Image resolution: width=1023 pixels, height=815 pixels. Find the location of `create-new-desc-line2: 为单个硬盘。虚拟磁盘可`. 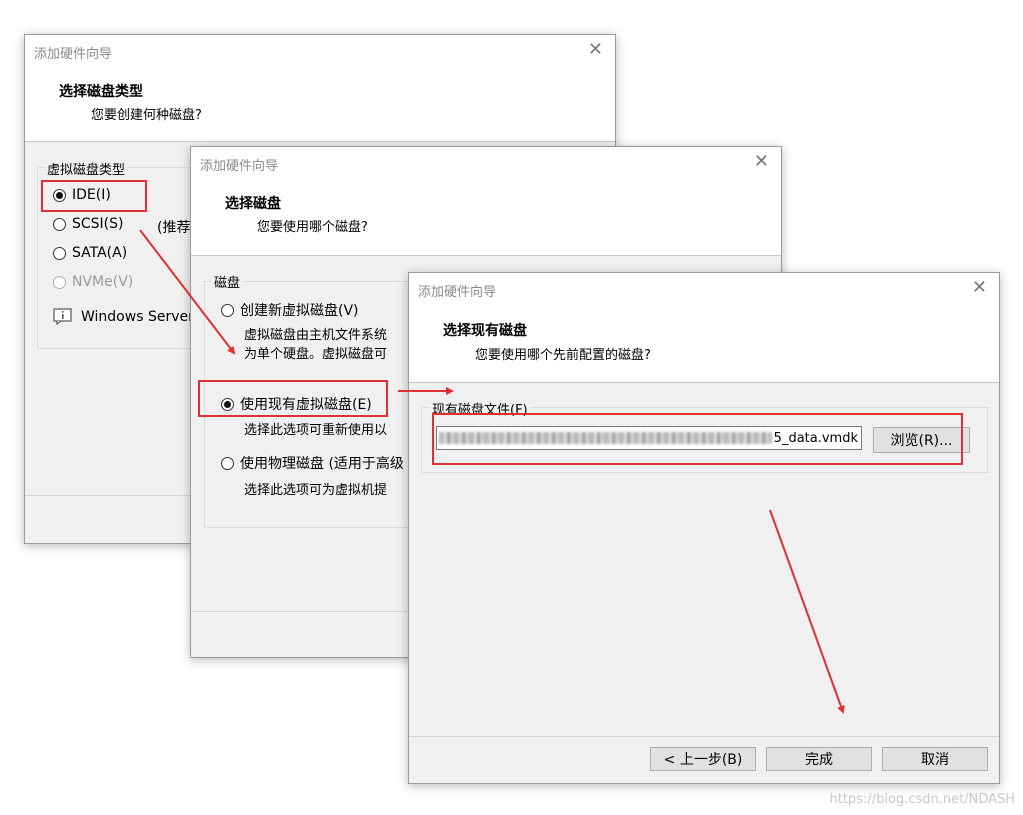

create-new-desc-line2: 为单个硬盘。虚拟磁盘可 is located at coordinates (316, 354).